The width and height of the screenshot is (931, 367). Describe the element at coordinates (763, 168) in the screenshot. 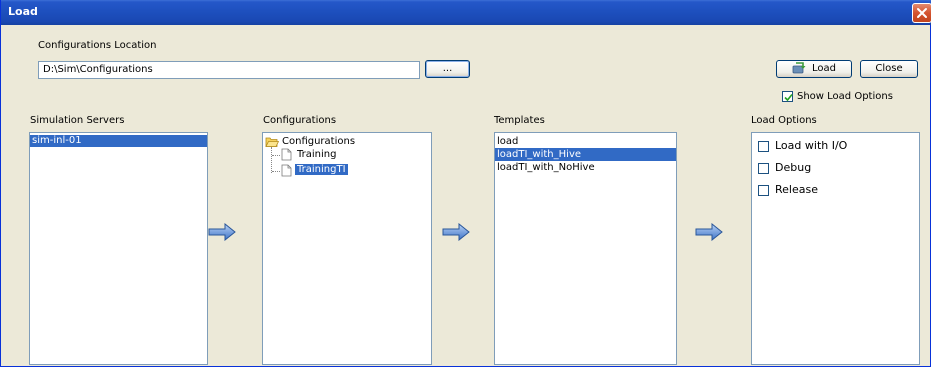

I see `debug-checkbox` at that location.